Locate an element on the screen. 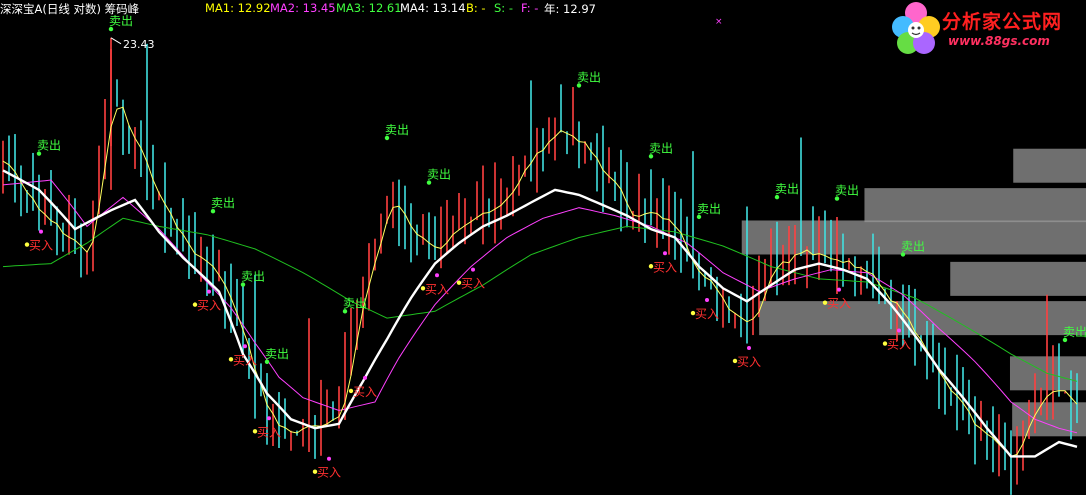 The height and width of the screenshot is (495, 1086). year-readout: 年: 12.97 is located at coordinates (570, 9).